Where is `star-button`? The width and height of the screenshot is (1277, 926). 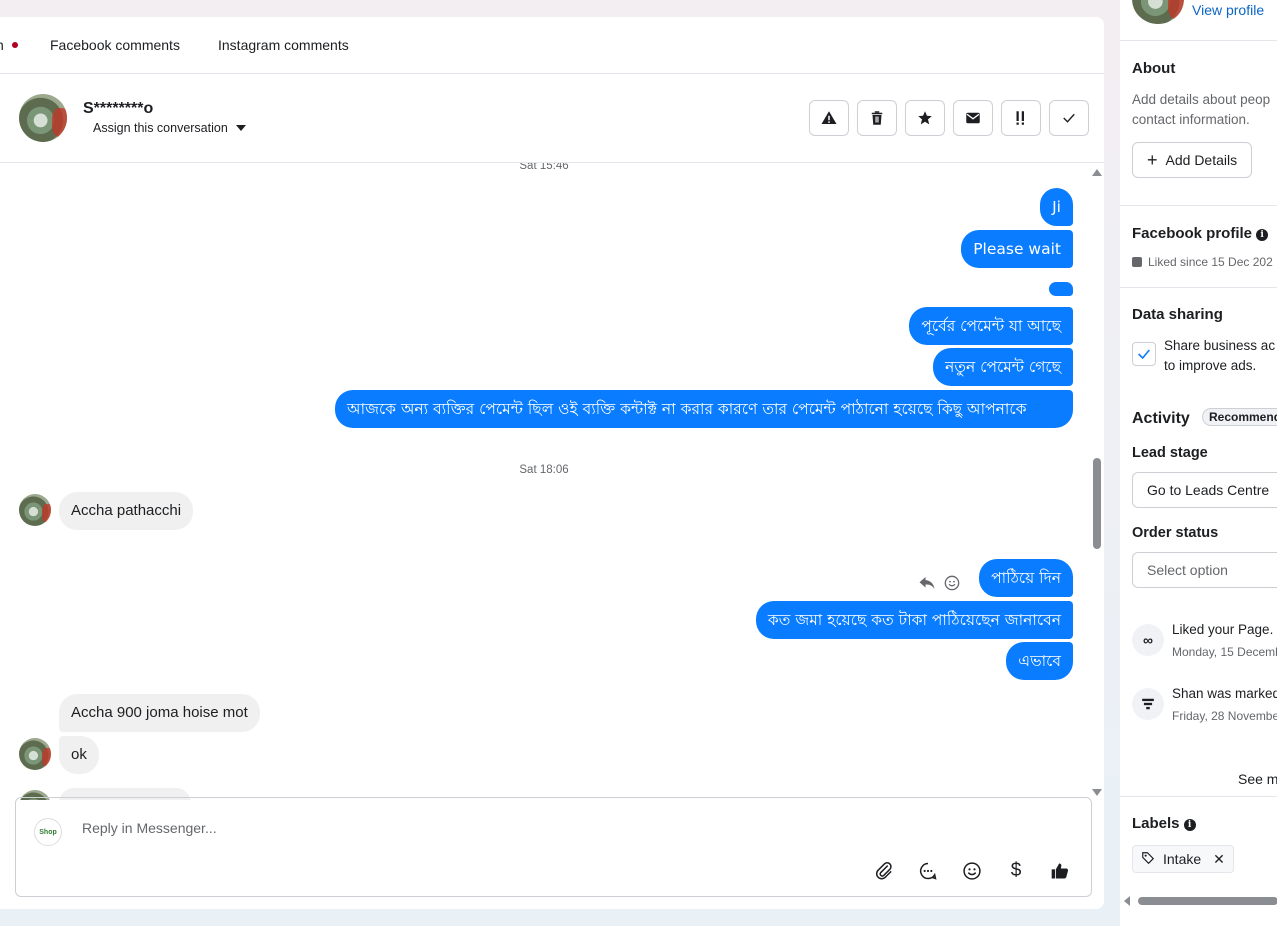 star-button is located at coordinates (925, 118).